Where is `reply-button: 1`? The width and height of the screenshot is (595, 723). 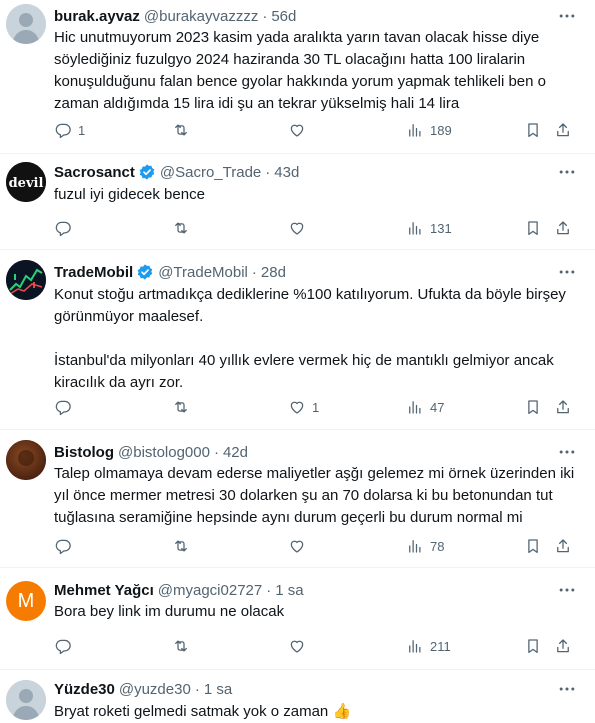 reply-button: 1 is located at coordinates (69, 130).